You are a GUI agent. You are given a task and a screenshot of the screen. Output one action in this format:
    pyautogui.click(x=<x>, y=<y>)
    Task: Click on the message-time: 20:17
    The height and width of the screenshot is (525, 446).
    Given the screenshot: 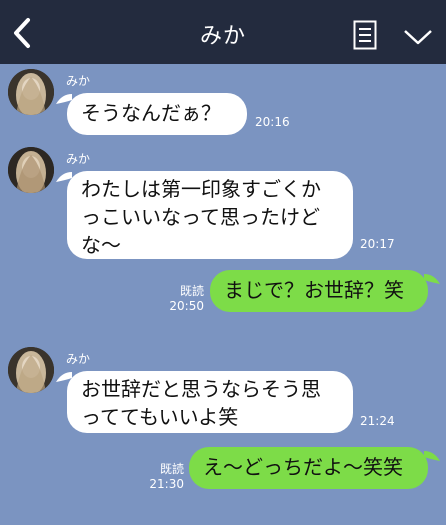 What is the action you would take?
    pyautogui.click(x=377, y=244)
    